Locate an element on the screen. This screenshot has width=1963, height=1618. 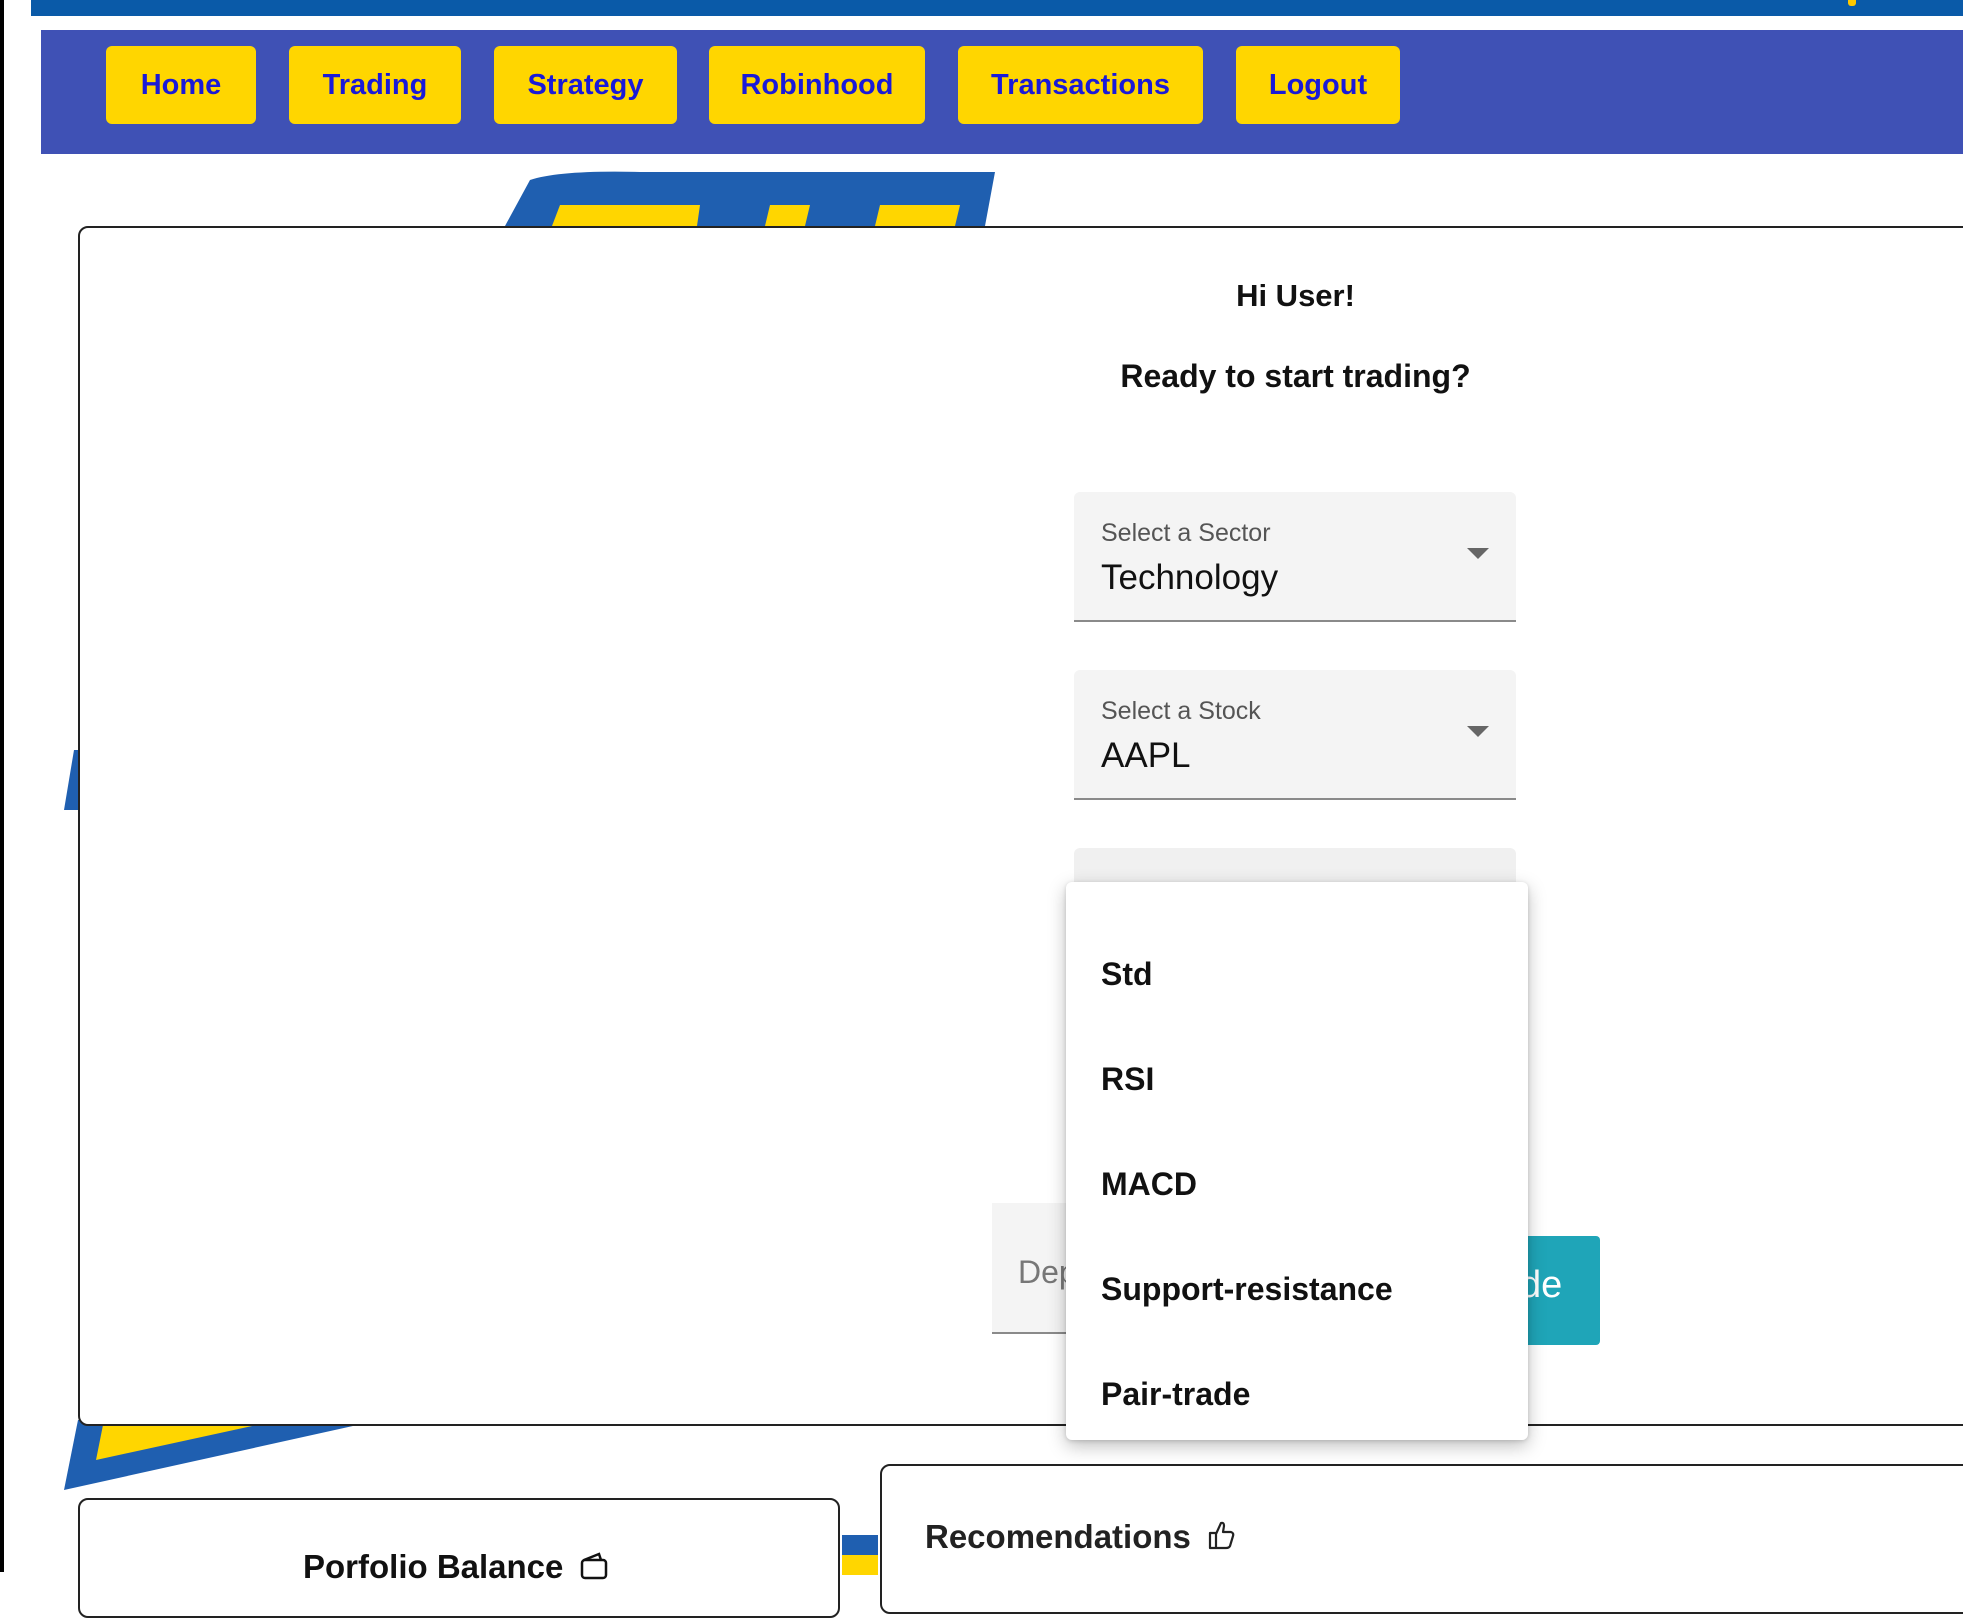
sector-select-label: Select a Sector is located at coordinates (1186, 533).